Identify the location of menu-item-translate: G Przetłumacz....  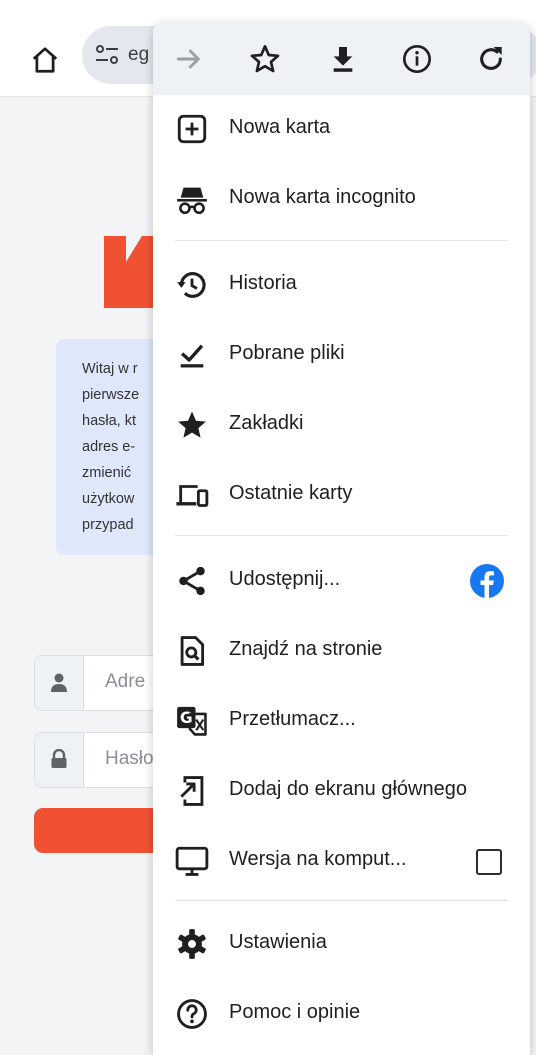
(341, 721).